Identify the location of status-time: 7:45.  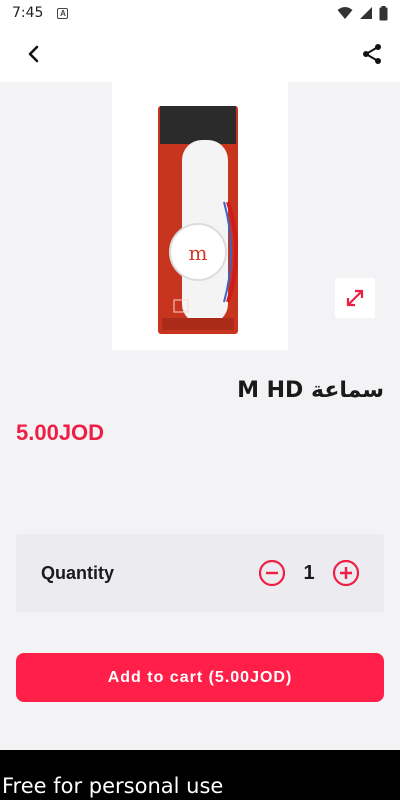
(28, 13).